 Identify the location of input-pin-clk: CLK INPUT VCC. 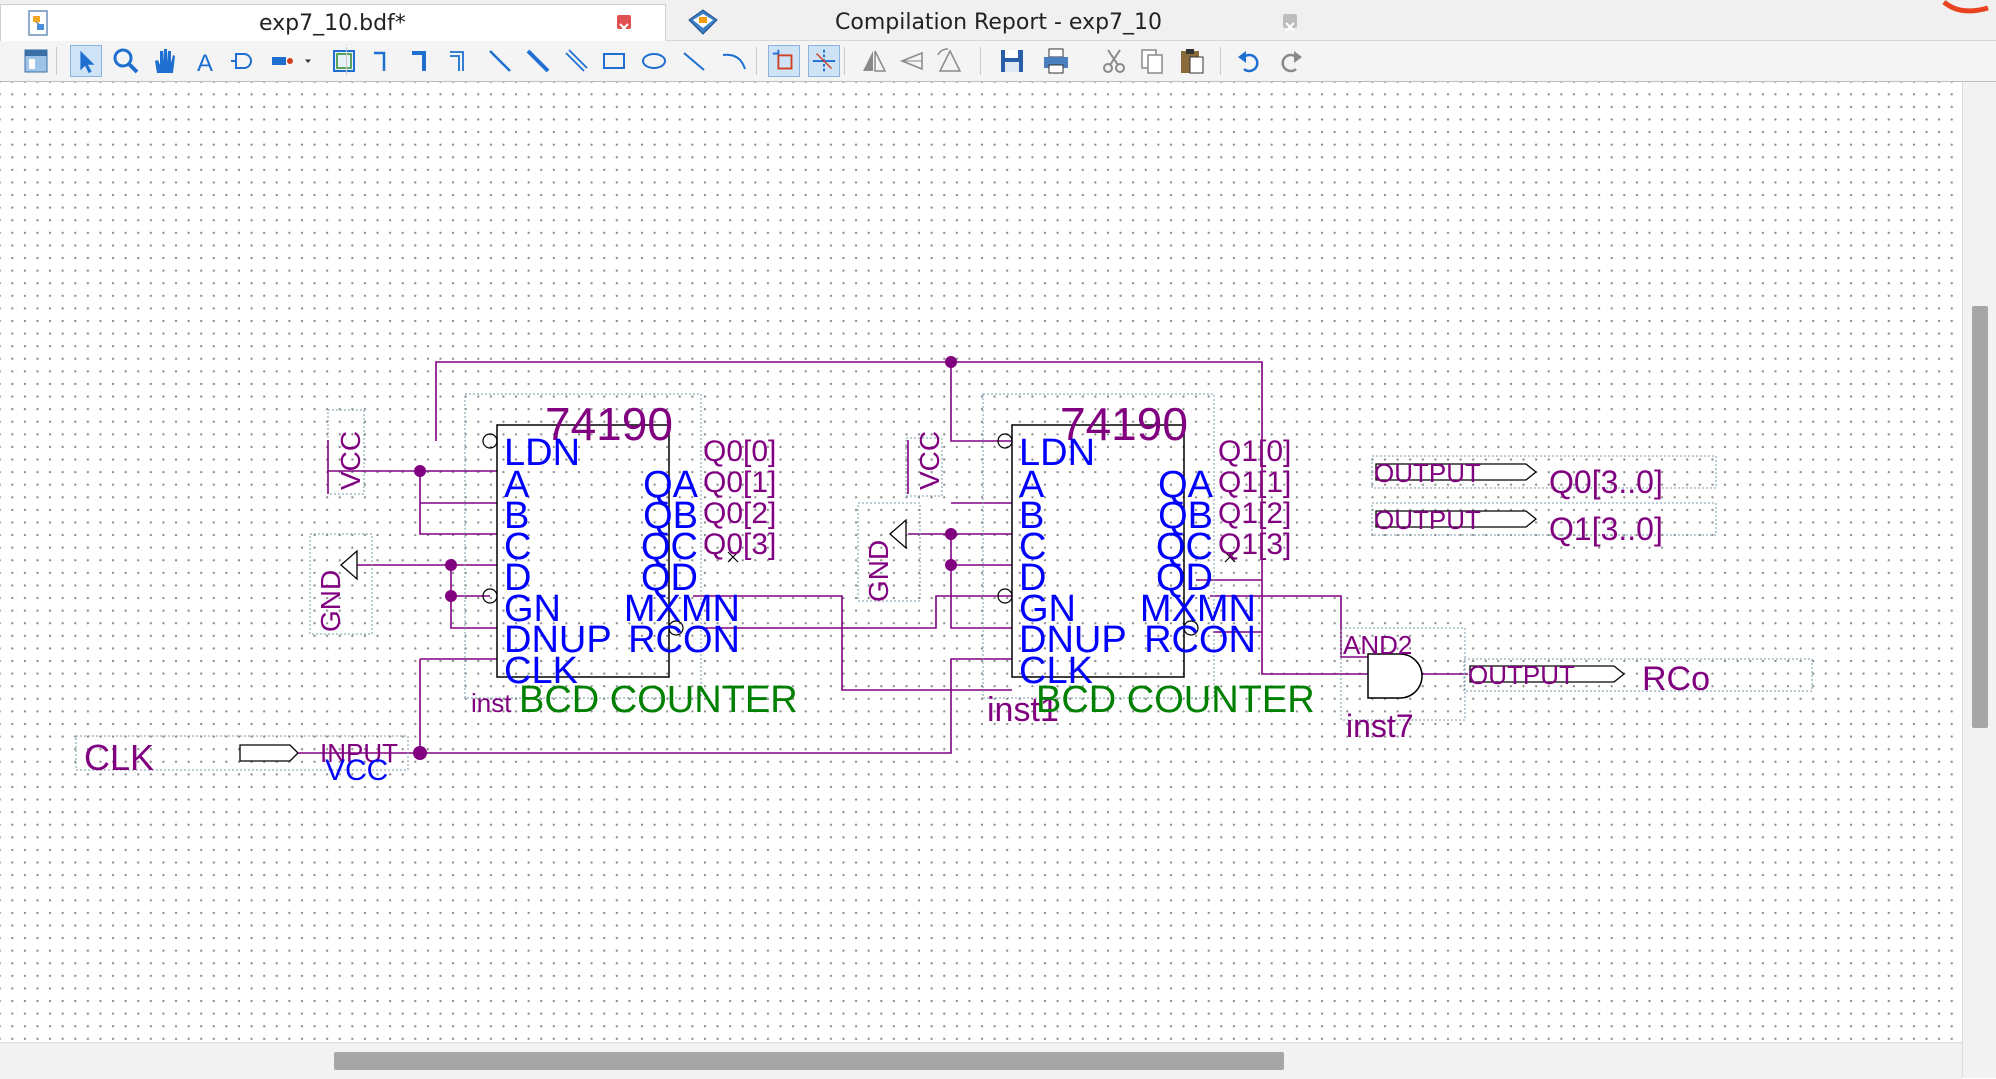
(242, 761).